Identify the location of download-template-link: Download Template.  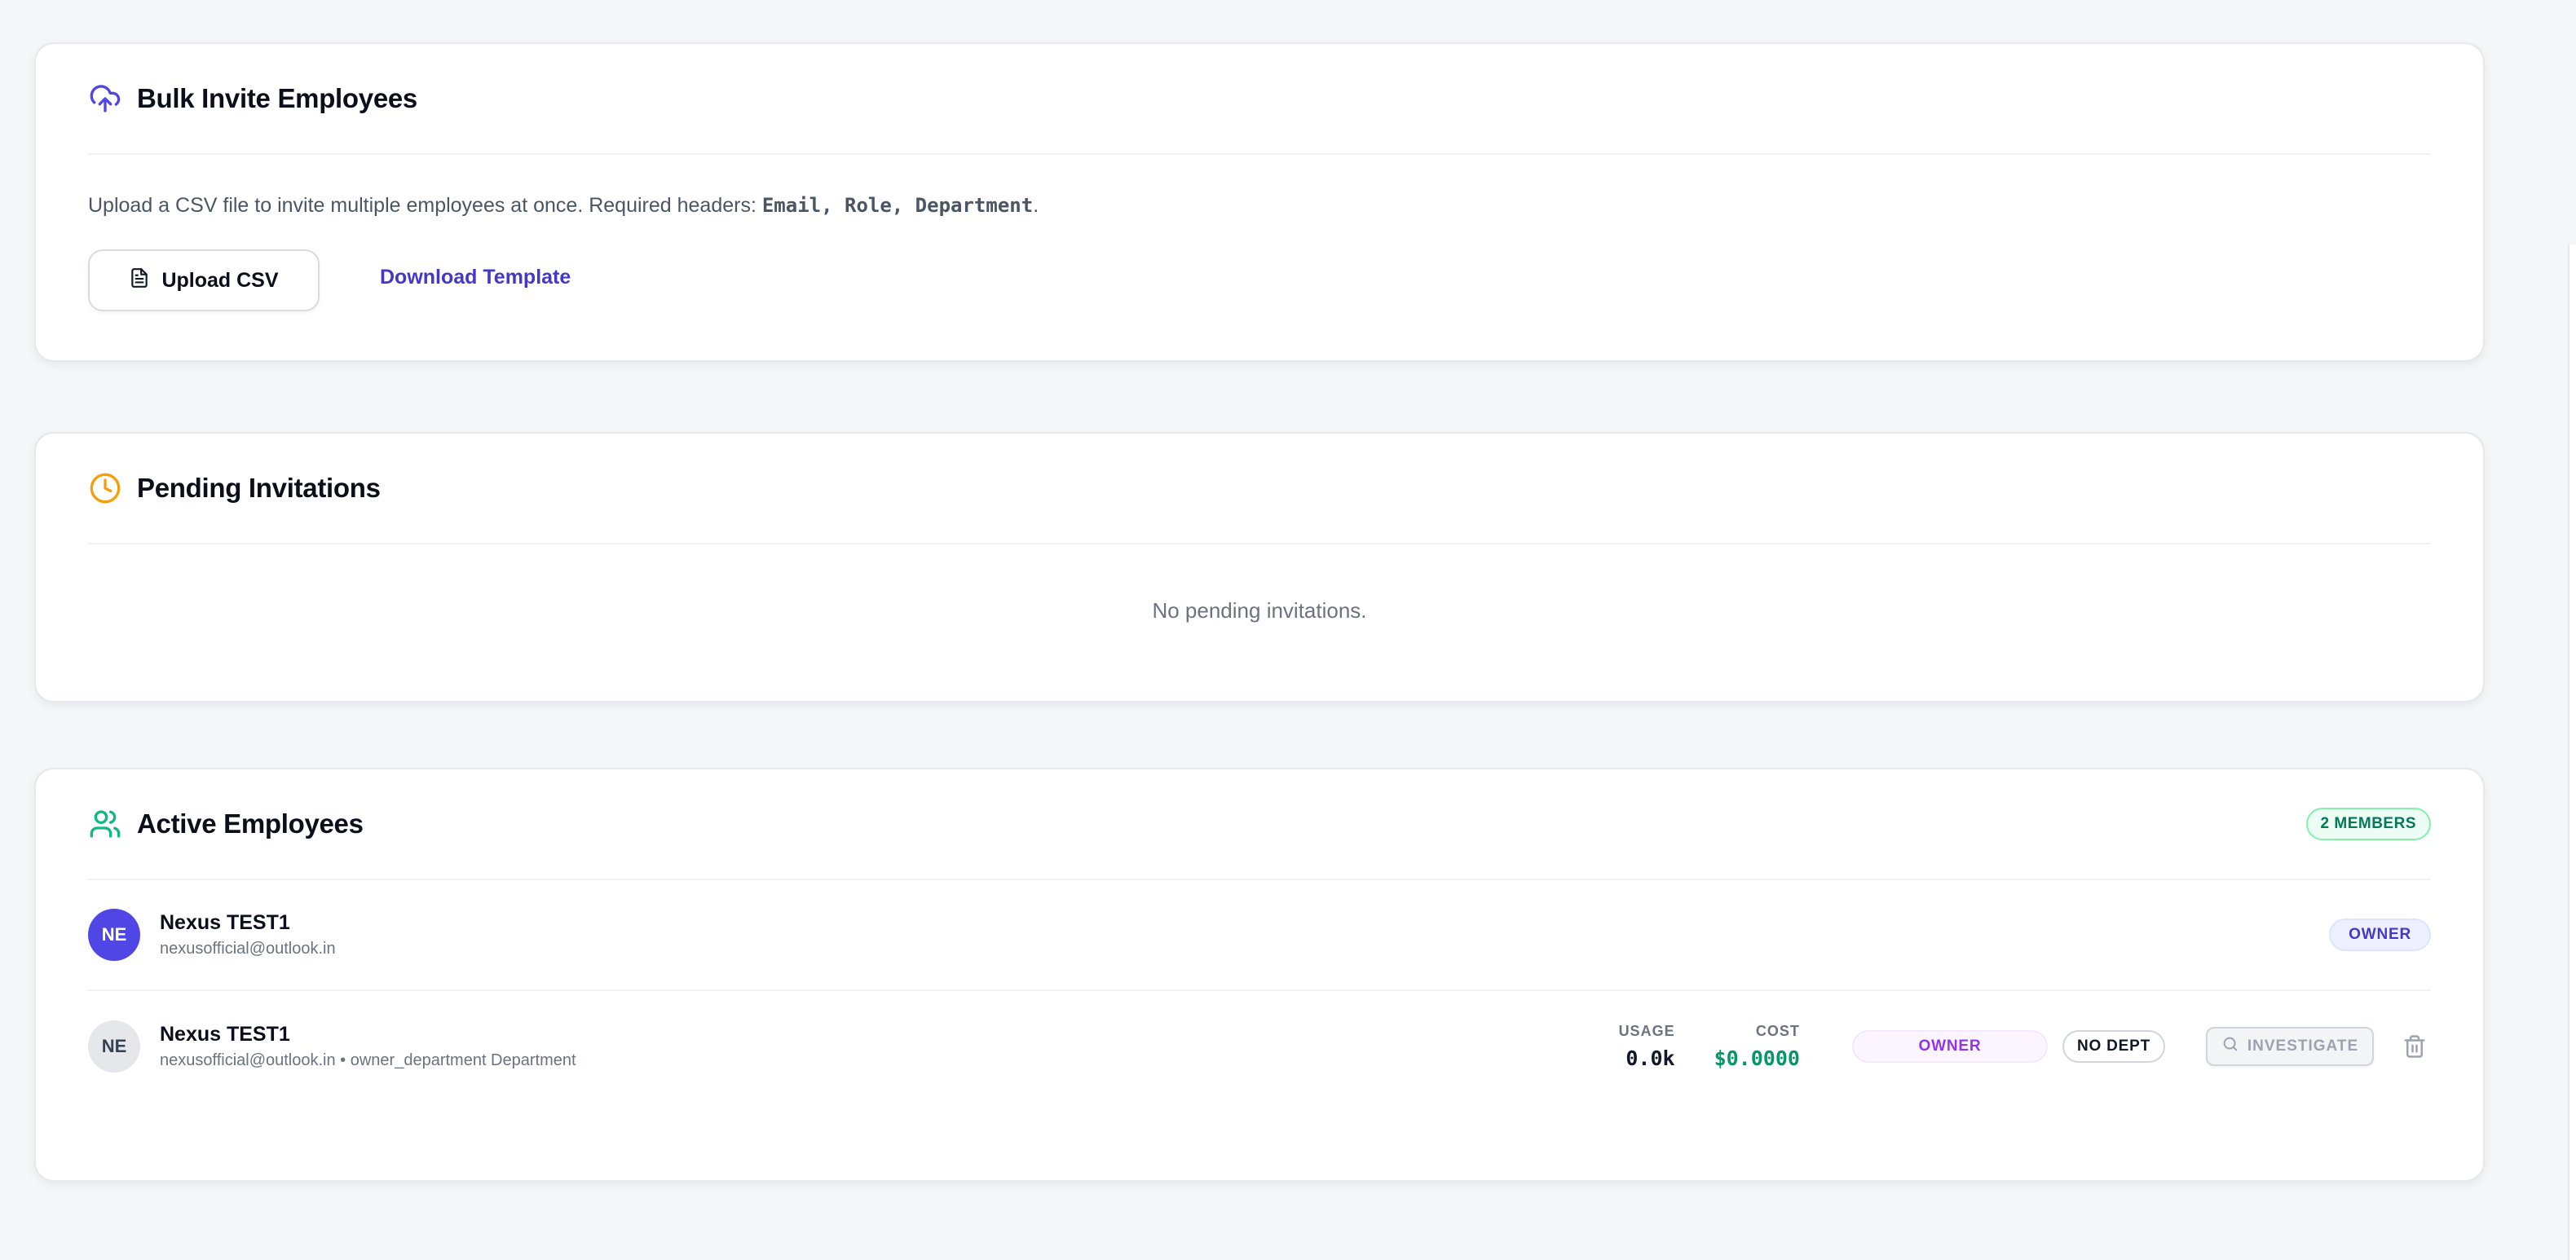
(475, 277).